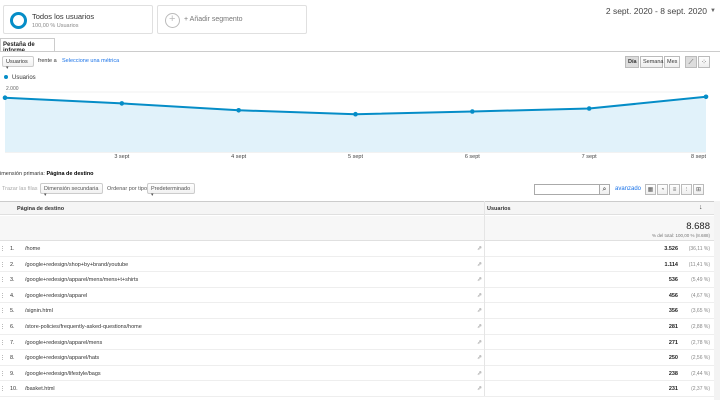 The height and width of the screenshot is (400, 720). I want to click on row-users-value: 250, so click(673, 358).